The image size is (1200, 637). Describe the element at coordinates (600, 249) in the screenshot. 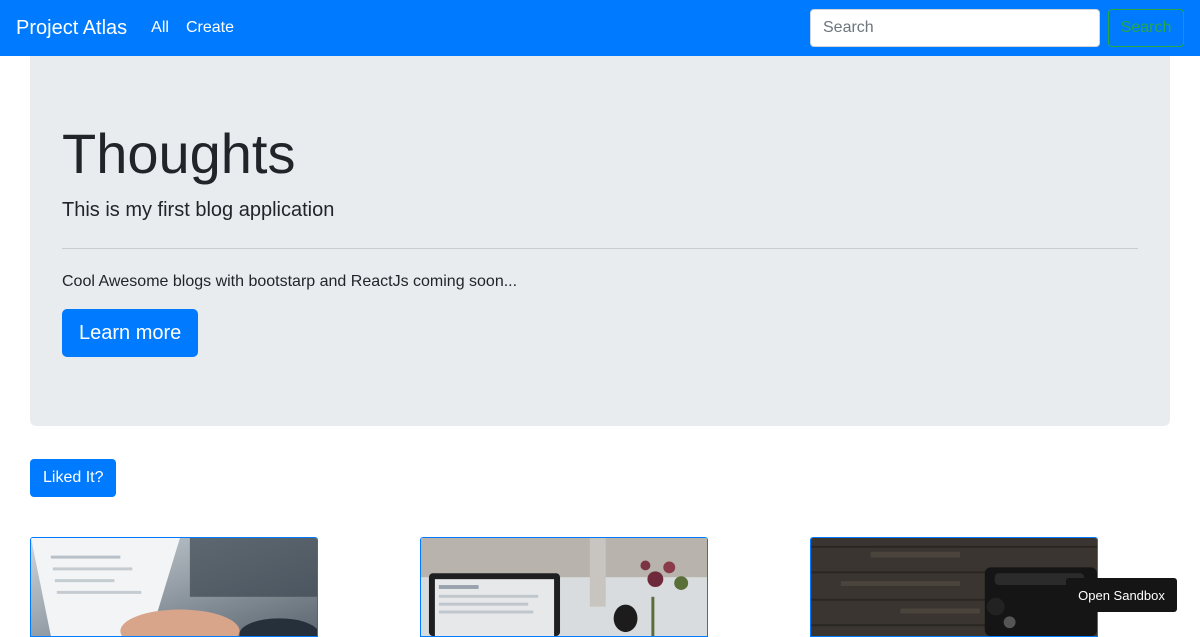

I see `divider` at that location.